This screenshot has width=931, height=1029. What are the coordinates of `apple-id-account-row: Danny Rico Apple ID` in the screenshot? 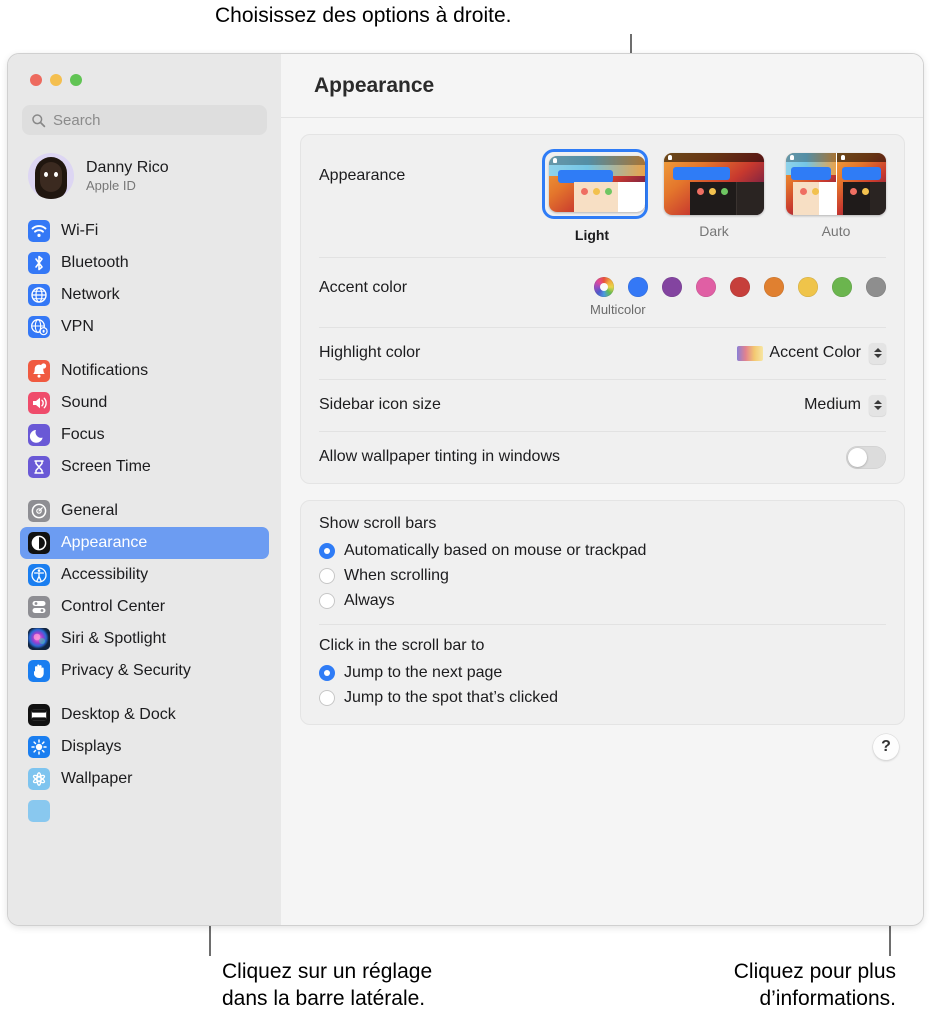 It's located at (145, 176).